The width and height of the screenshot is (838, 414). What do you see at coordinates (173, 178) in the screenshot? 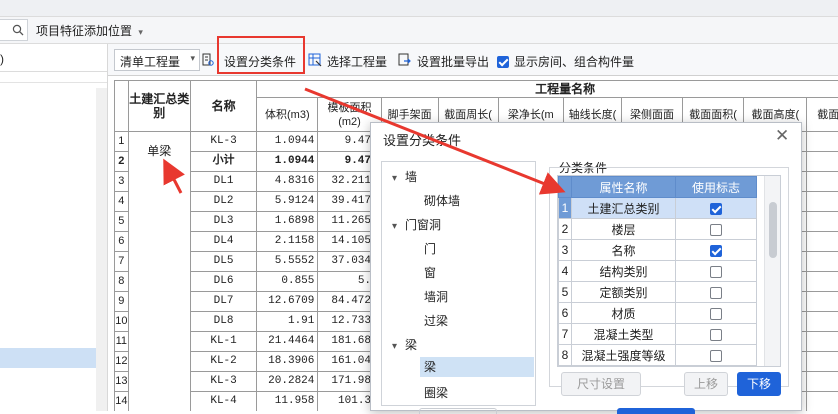
I see `arrow-to-category` at bounding box center [173, 178].